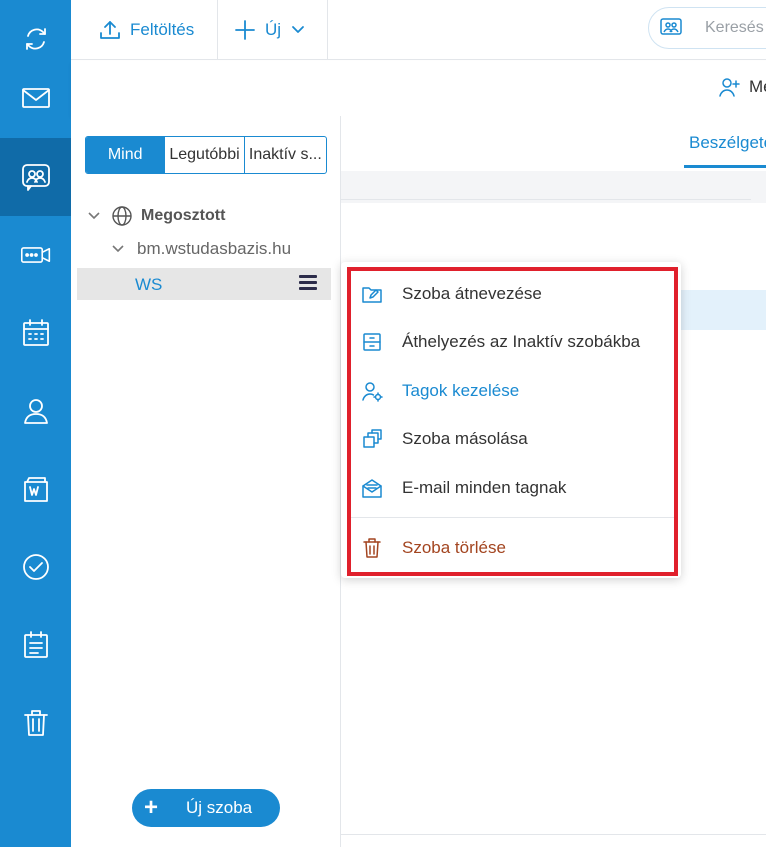 The width and height of the screenshot is (766, 847). I want to click on mail-icon, so click(35, 98).